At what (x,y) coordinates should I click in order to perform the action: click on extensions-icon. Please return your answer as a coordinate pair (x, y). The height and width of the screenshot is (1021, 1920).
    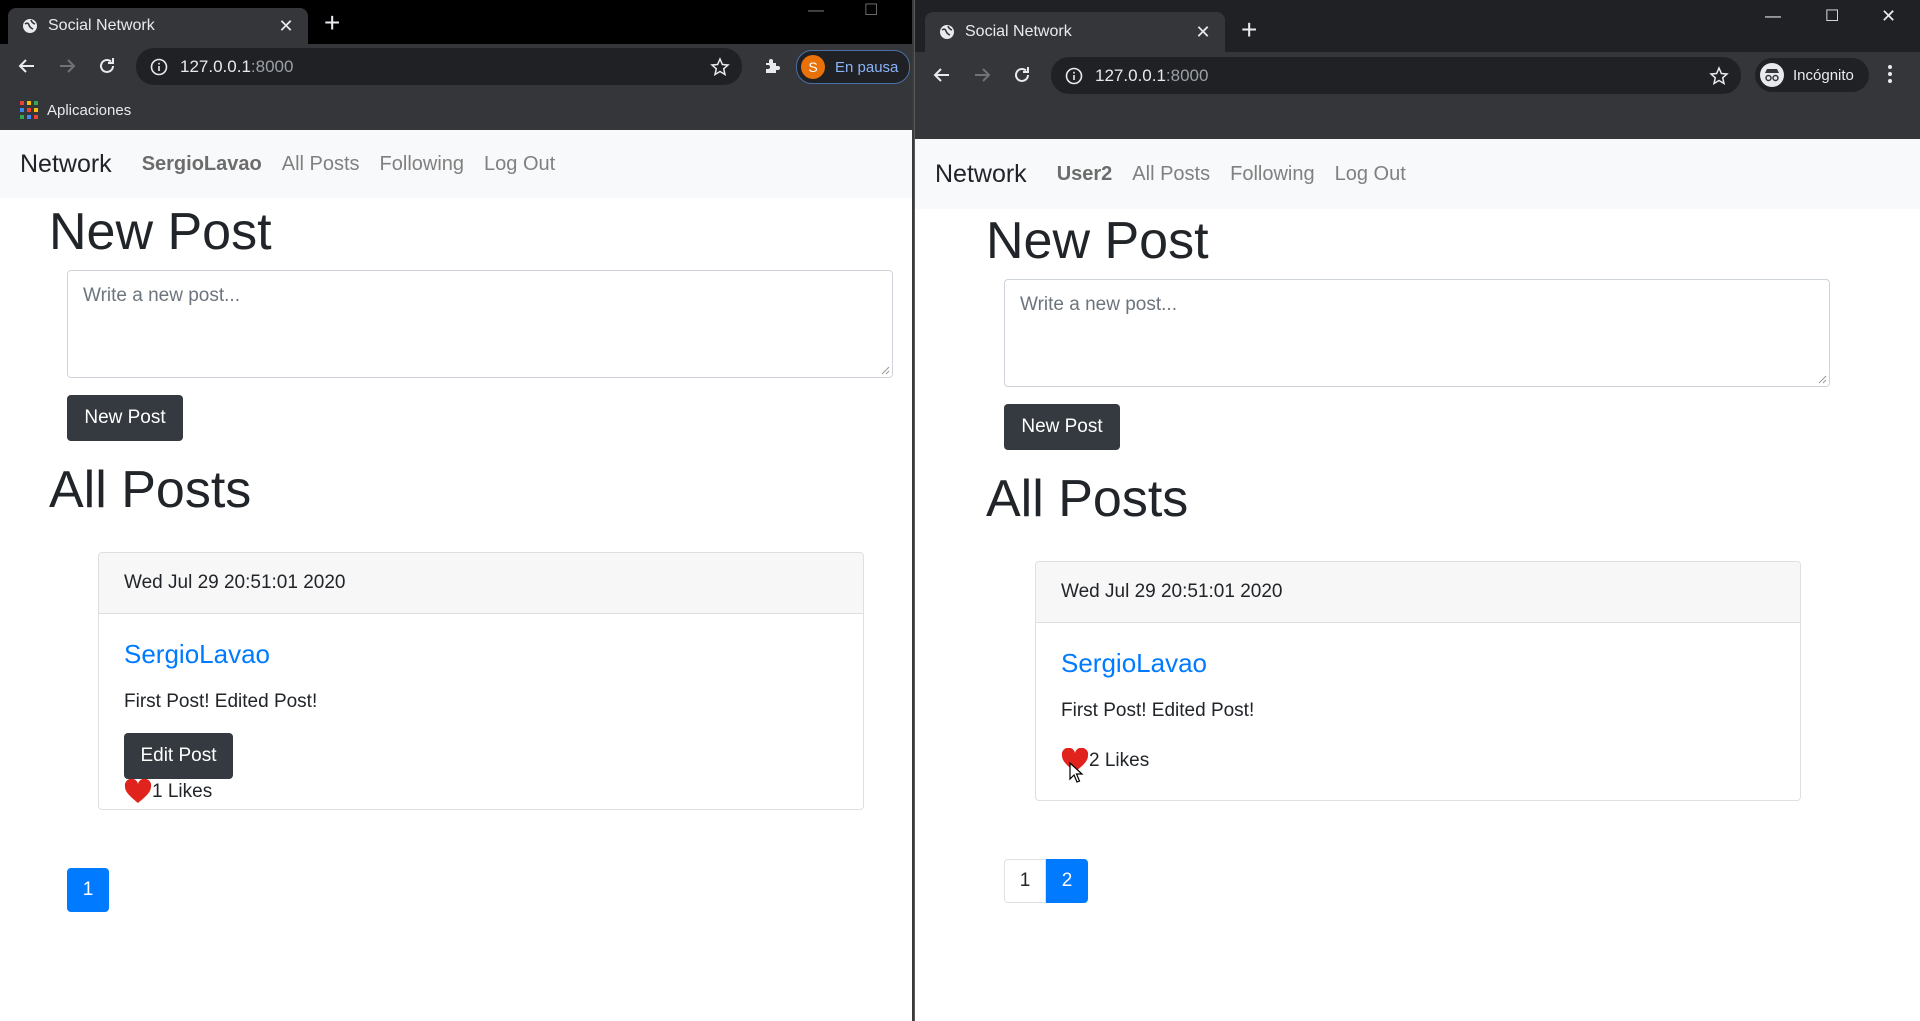
    Looking at the image, I should click on (772, 66).